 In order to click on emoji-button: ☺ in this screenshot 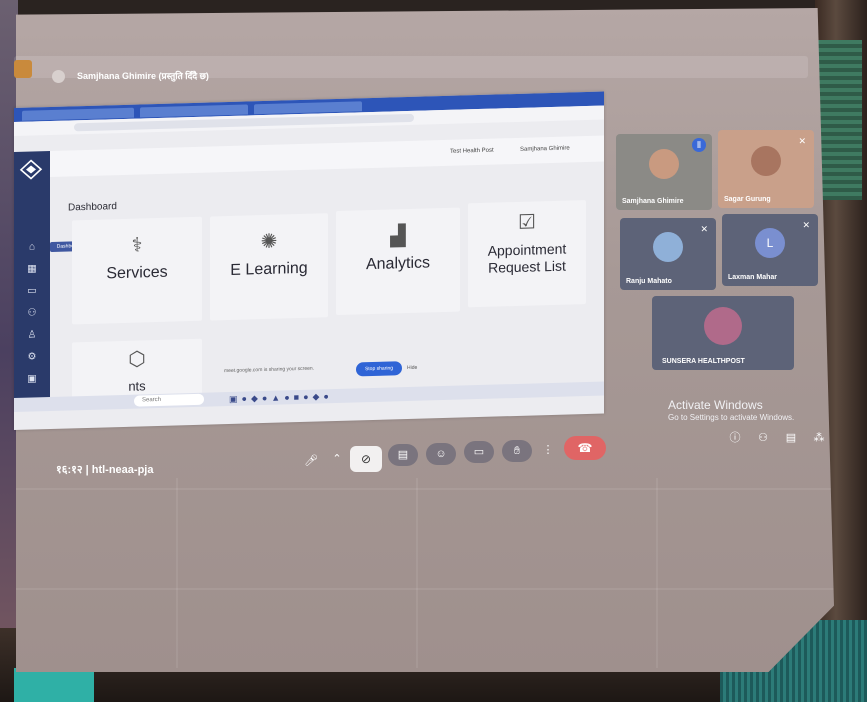, I will do `click(441, 454)`.